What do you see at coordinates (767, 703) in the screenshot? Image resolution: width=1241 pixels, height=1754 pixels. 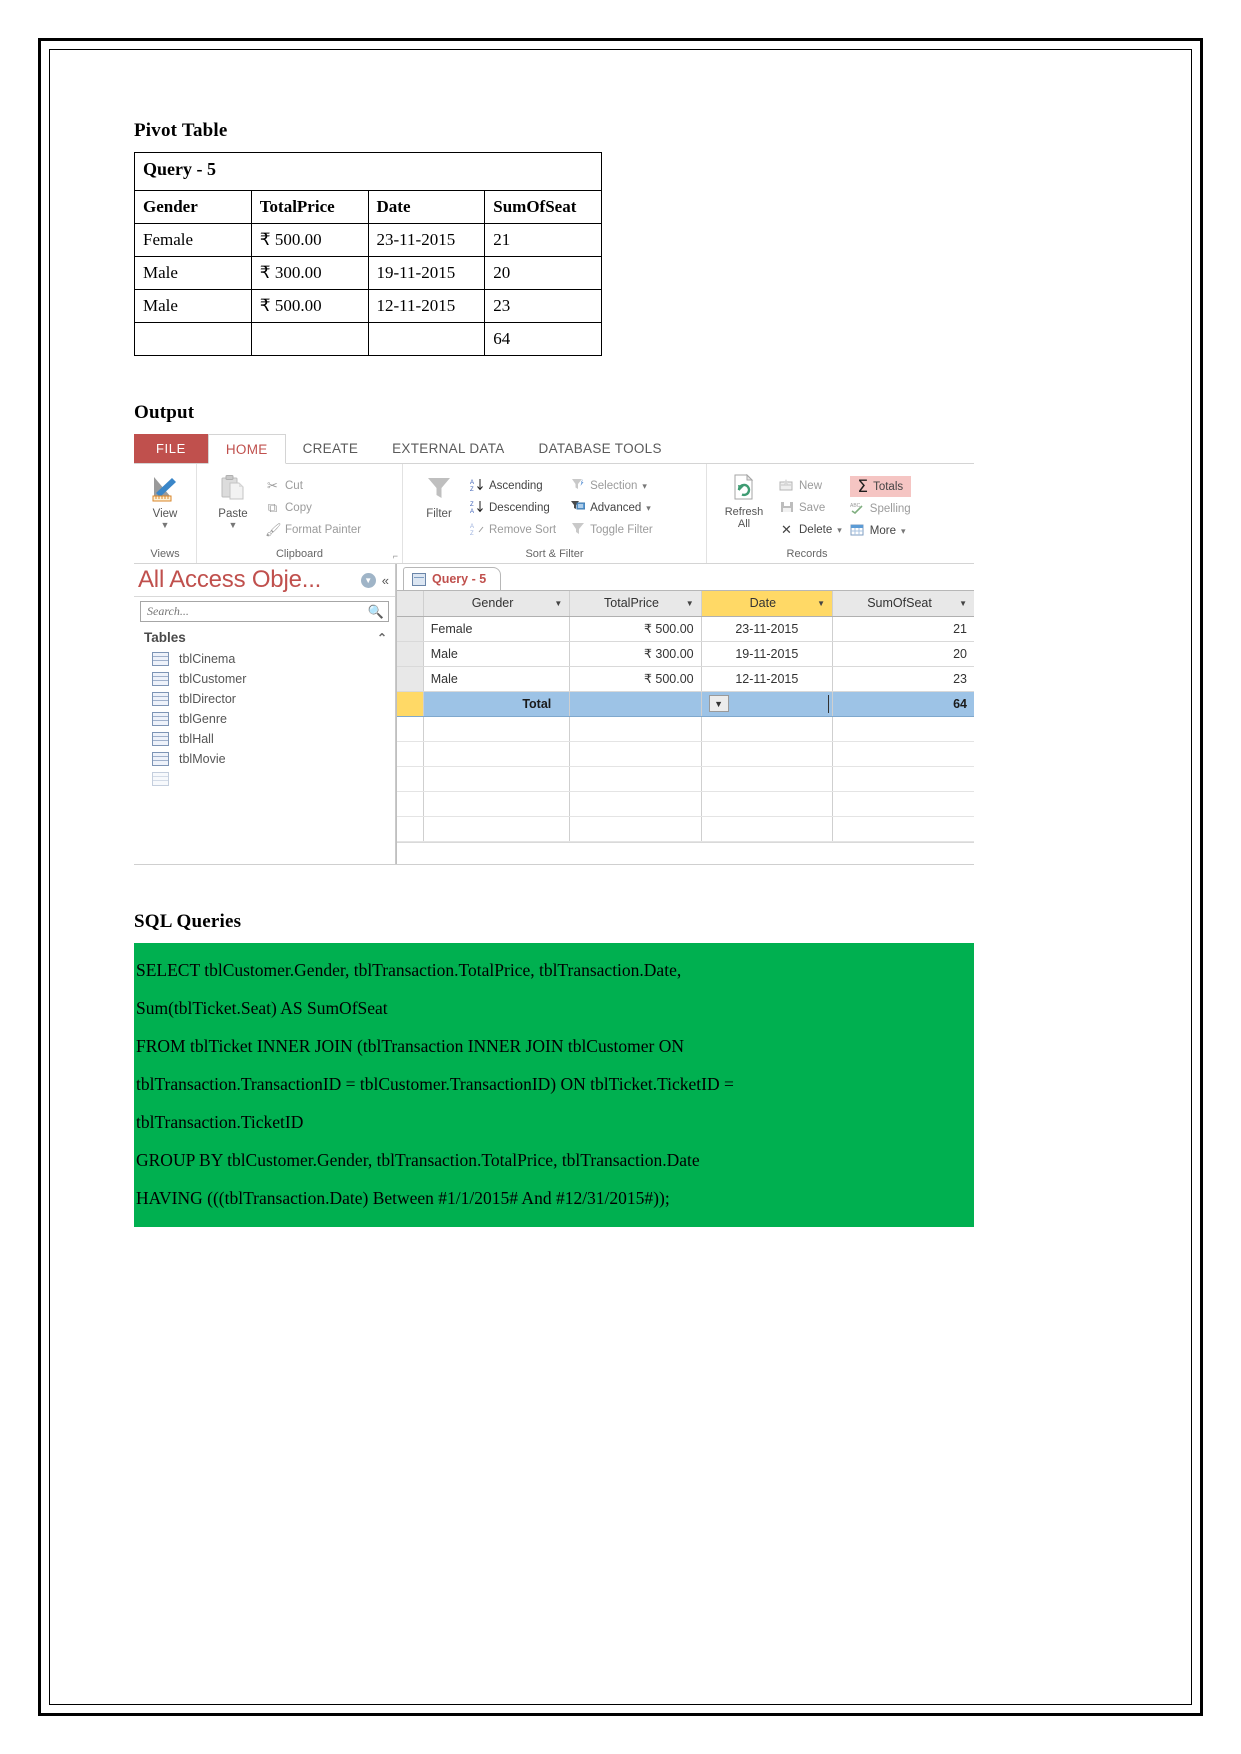 I see `total-cell-date-selected: ▼` at bounding box center [767, 703].